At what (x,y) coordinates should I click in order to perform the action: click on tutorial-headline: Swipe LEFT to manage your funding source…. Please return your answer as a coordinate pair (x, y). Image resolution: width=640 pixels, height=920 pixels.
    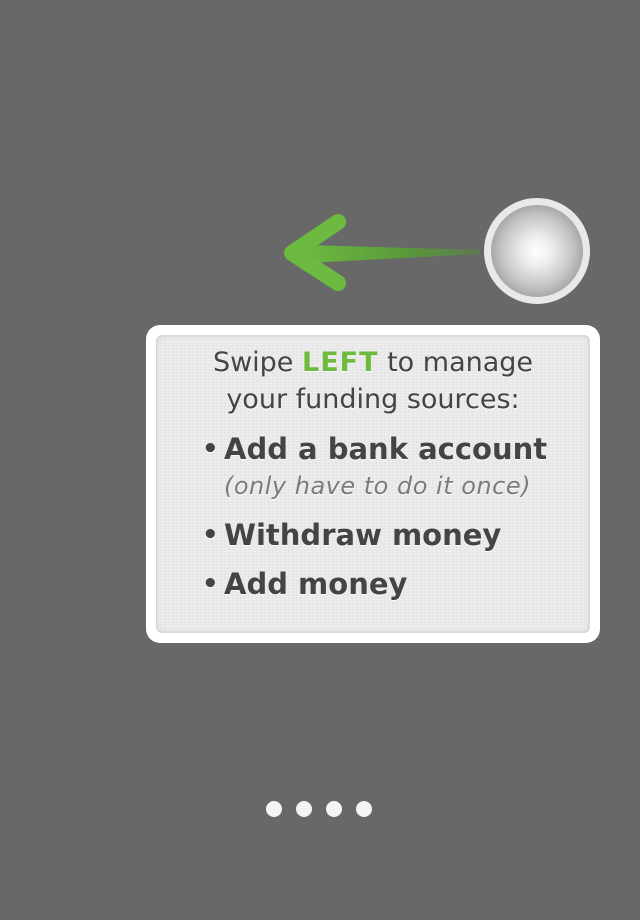
    Looking at the image, I should click on (373, 376).